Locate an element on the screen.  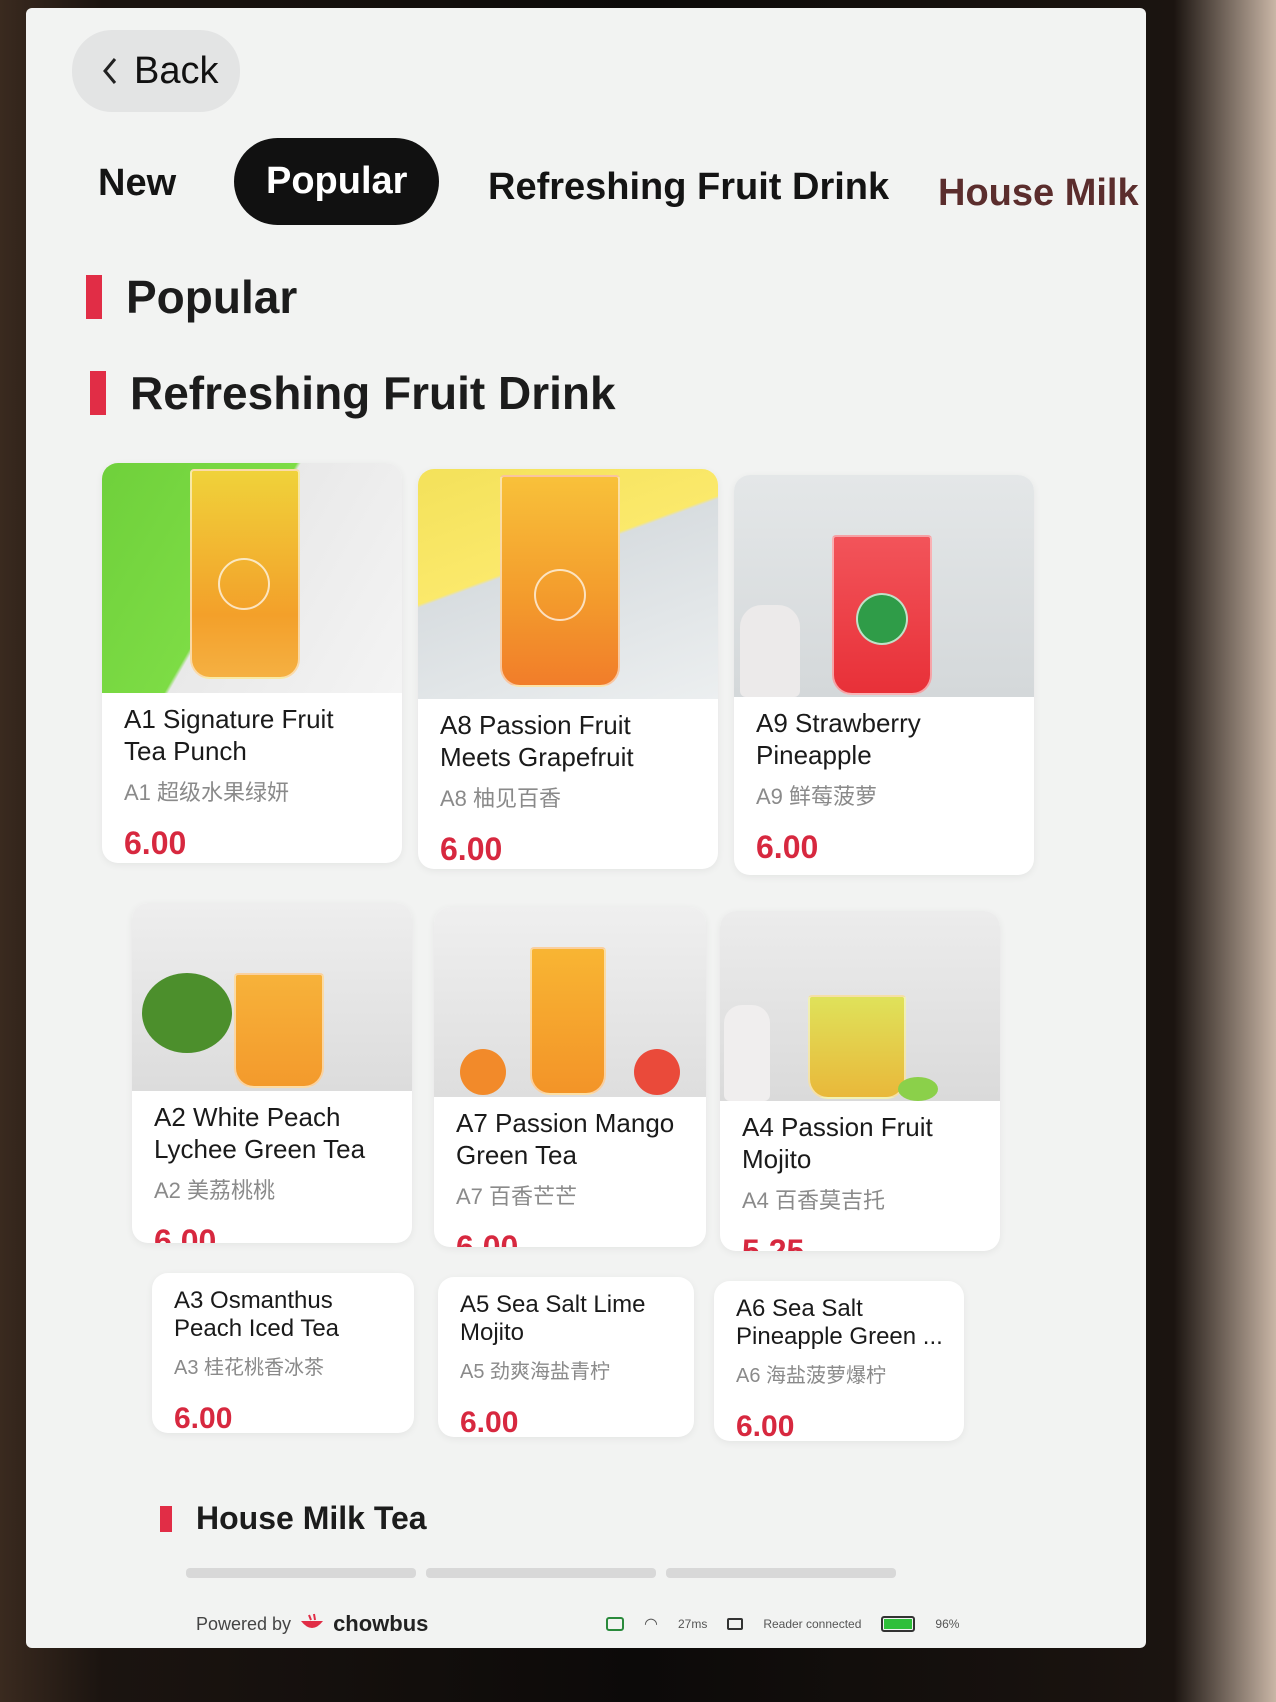
section-refreshing-fruit-drink: Refreshing Fruit Drink is located at coordinates (353, 393).